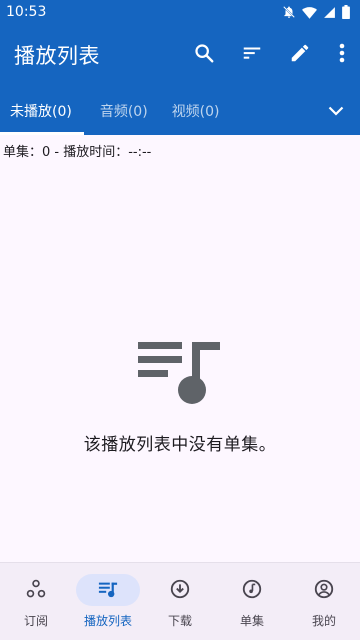 This screenshot has height=640, width=360. What do you see at coordinates (180, 445) in the screenshot?
I see `empty-message: 该播放列表中没有单集。` at bounding box center [180, 445].